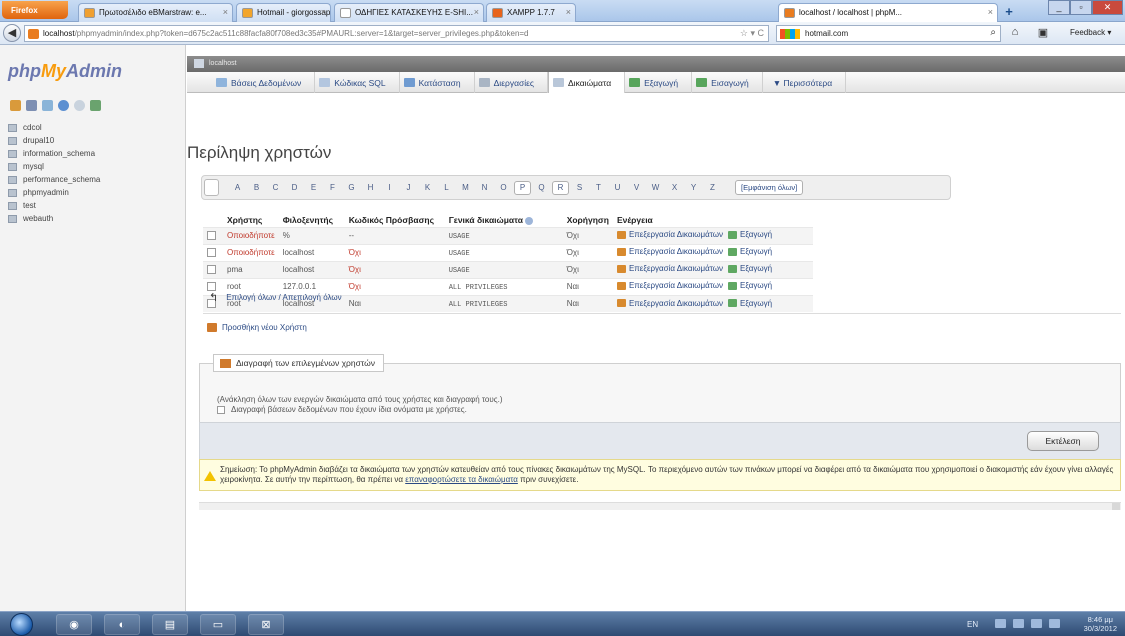 The height and width of the screenshot is (636, 1125). I want to click on sql-query-icon, so click(31, 105).